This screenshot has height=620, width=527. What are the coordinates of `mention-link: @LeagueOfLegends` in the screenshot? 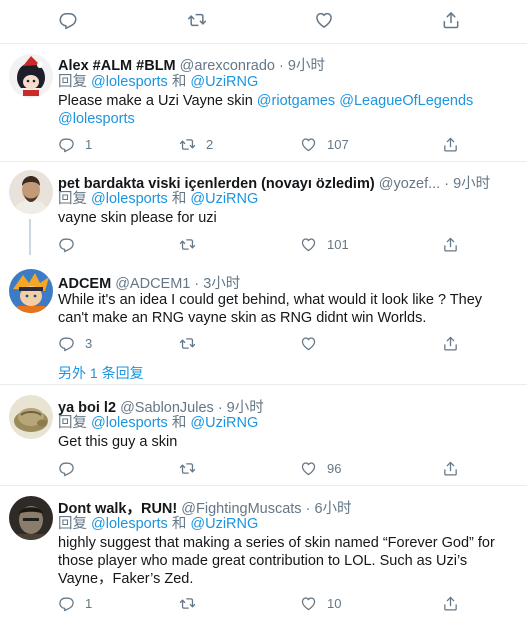 It's located at (406, 101).